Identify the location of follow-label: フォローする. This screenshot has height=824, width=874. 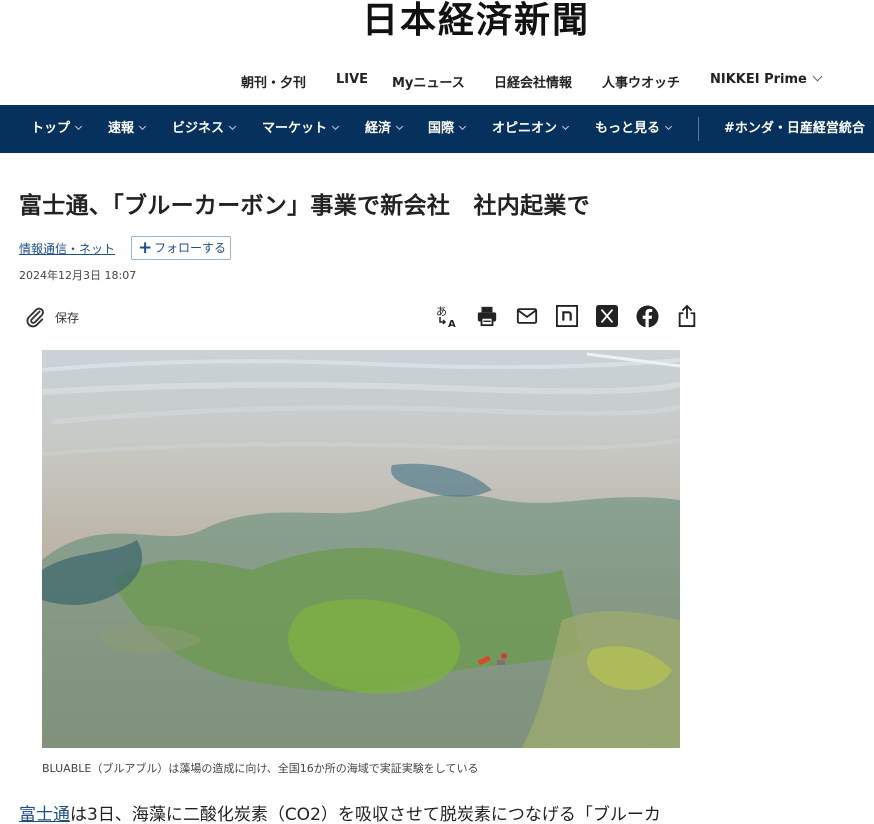
(190, 248).